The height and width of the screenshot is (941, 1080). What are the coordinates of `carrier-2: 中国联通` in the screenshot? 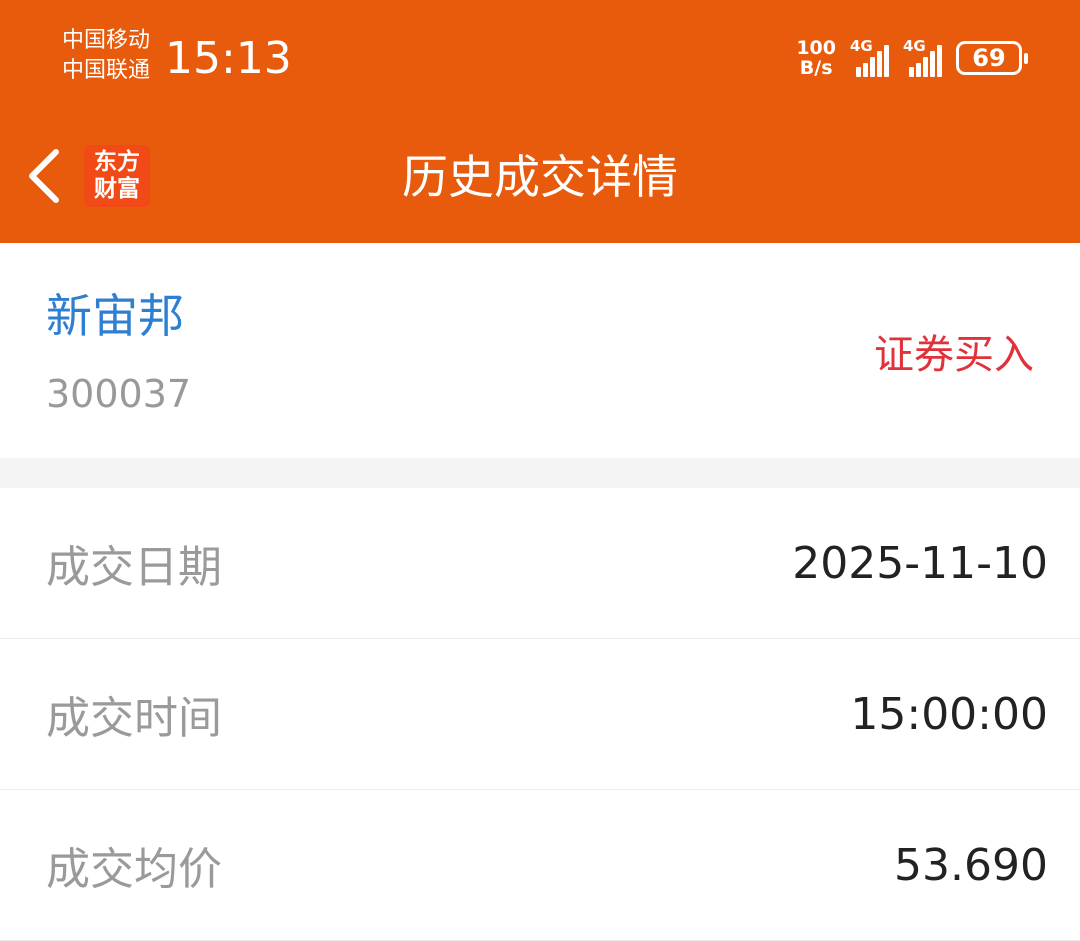 It's located at (106, 70).